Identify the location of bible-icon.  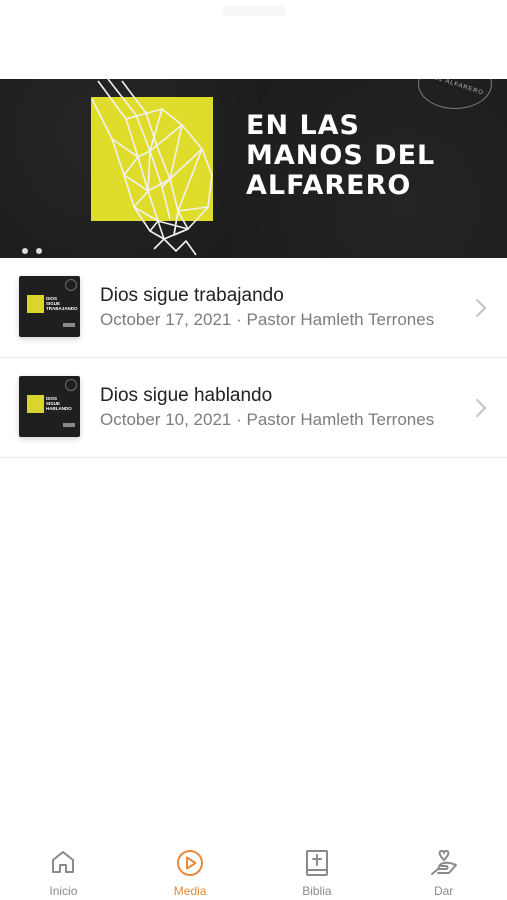
(316, 863).